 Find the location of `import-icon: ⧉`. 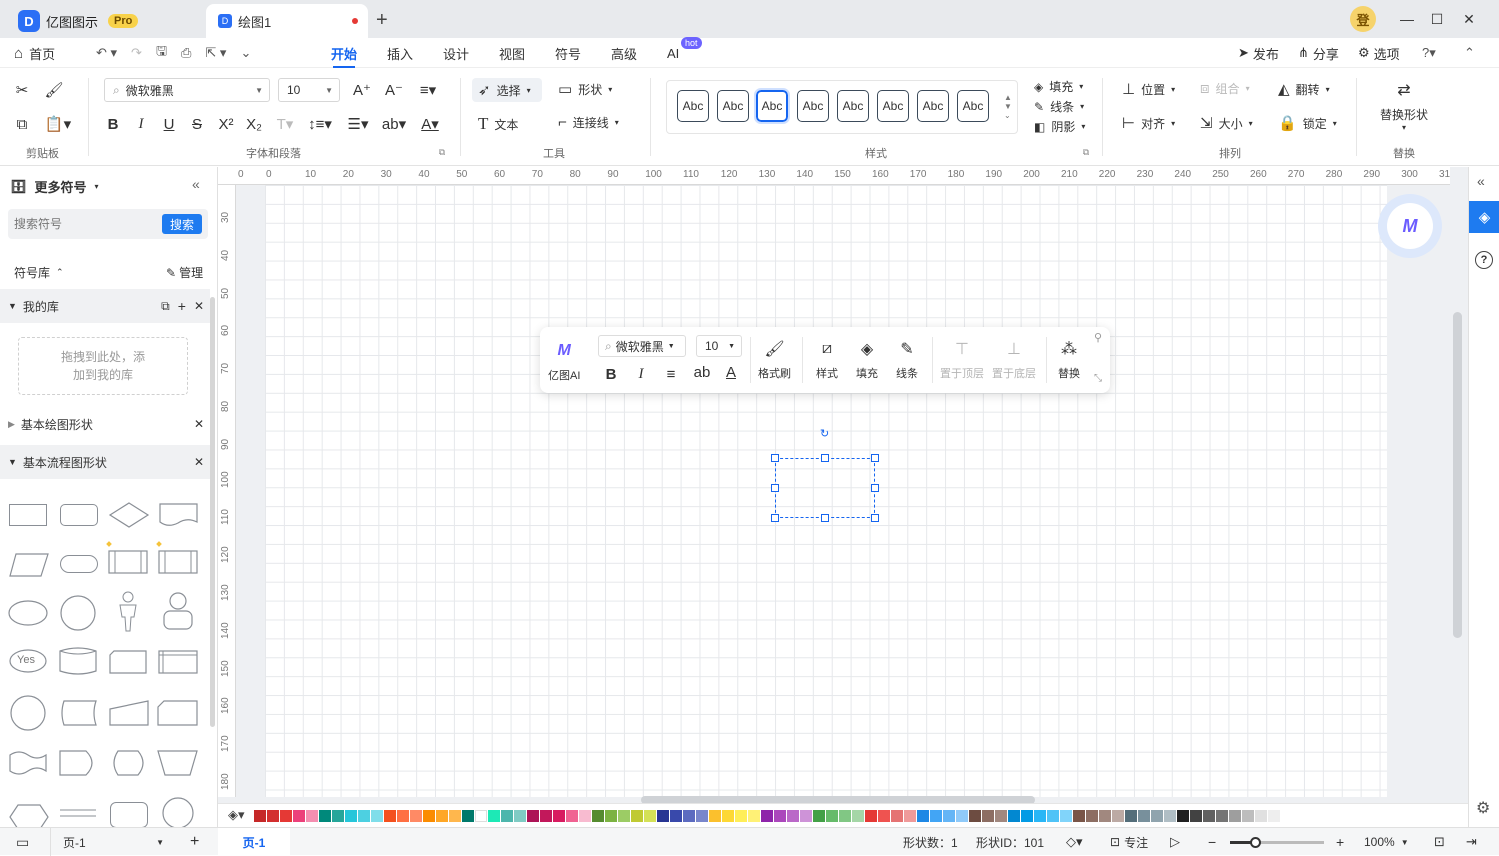

import-icon: ⧉ is located at coordinates (165, 306).